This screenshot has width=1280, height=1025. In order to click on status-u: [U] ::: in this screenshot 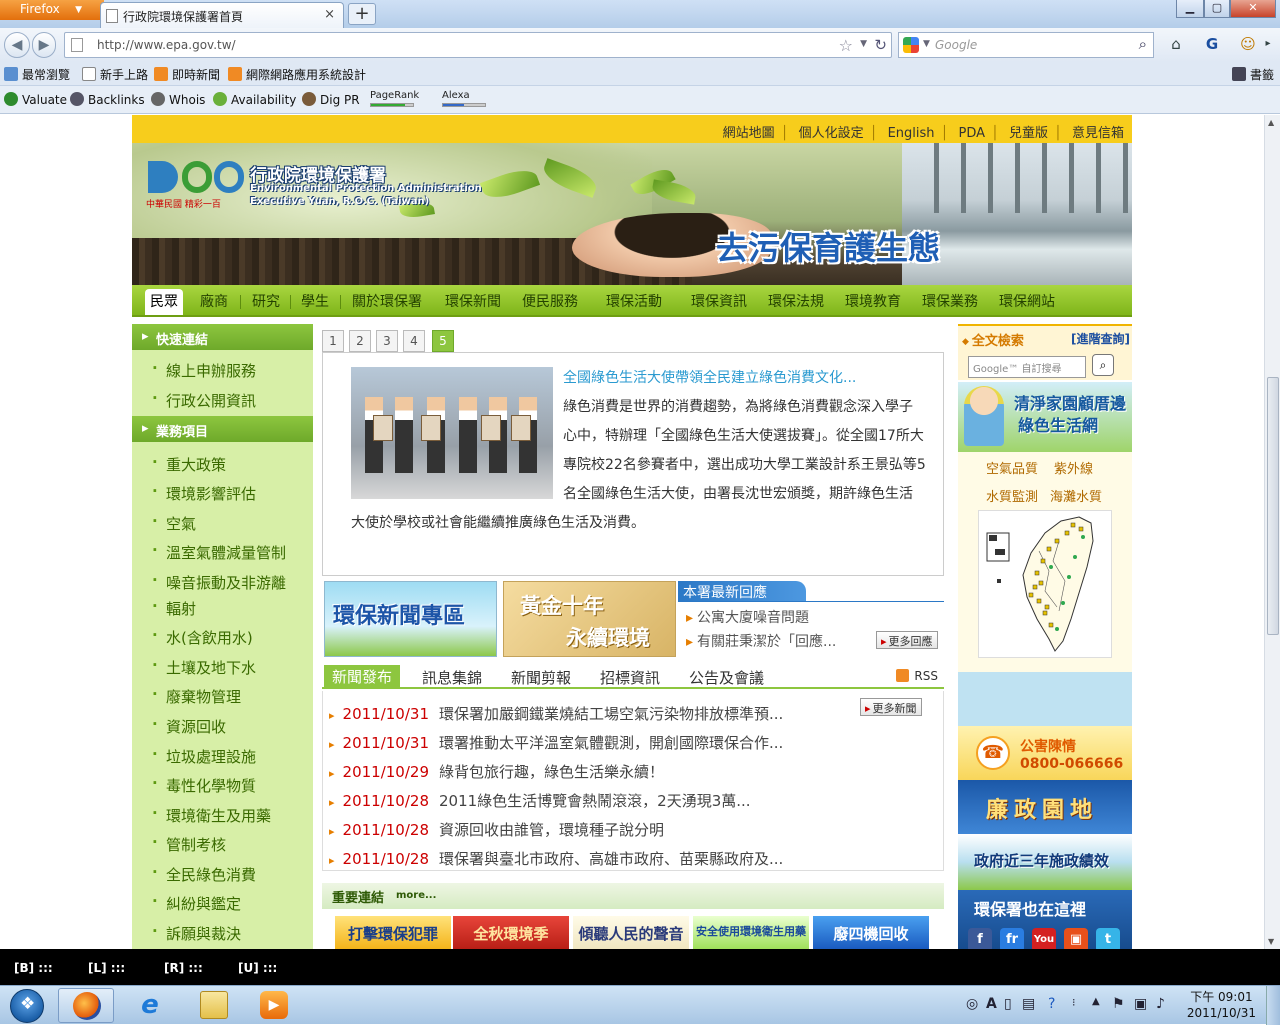, I will do `click(257, 968)`.